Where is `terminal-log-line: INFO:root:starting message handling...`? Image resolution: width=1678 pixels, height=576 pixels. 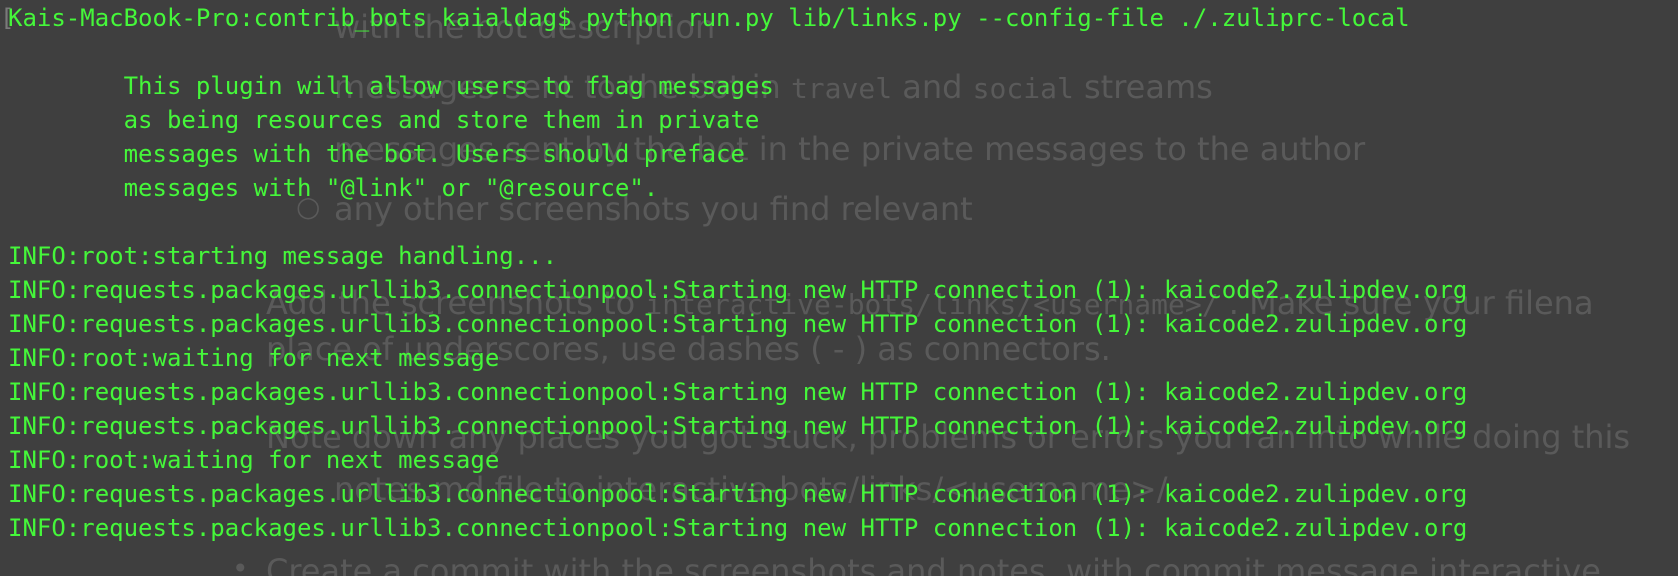
terminal-log-line: INFO:root:starting message handling... is located at coordinates (283, 256).